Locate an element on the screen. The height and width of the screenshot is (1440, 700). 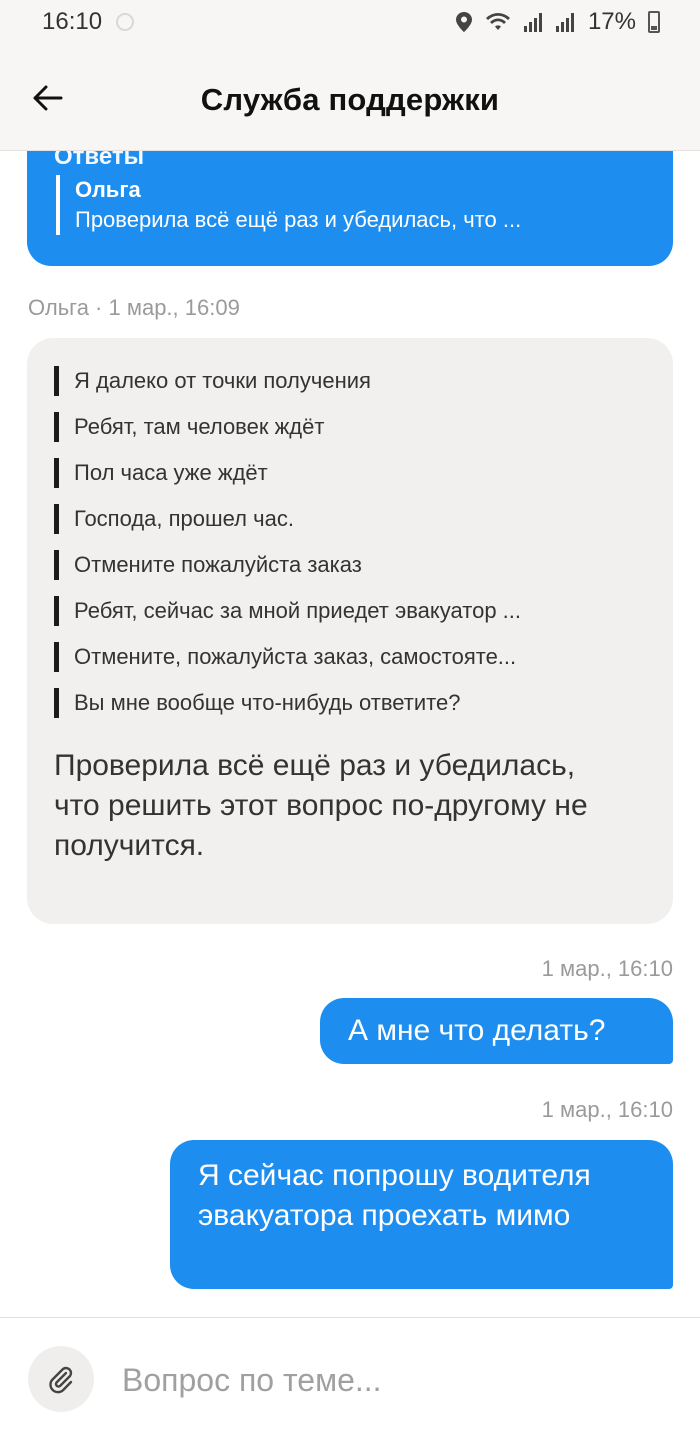
quote-item-text: Отмените пожалуйста заказ is located at coordinates (218, 564).